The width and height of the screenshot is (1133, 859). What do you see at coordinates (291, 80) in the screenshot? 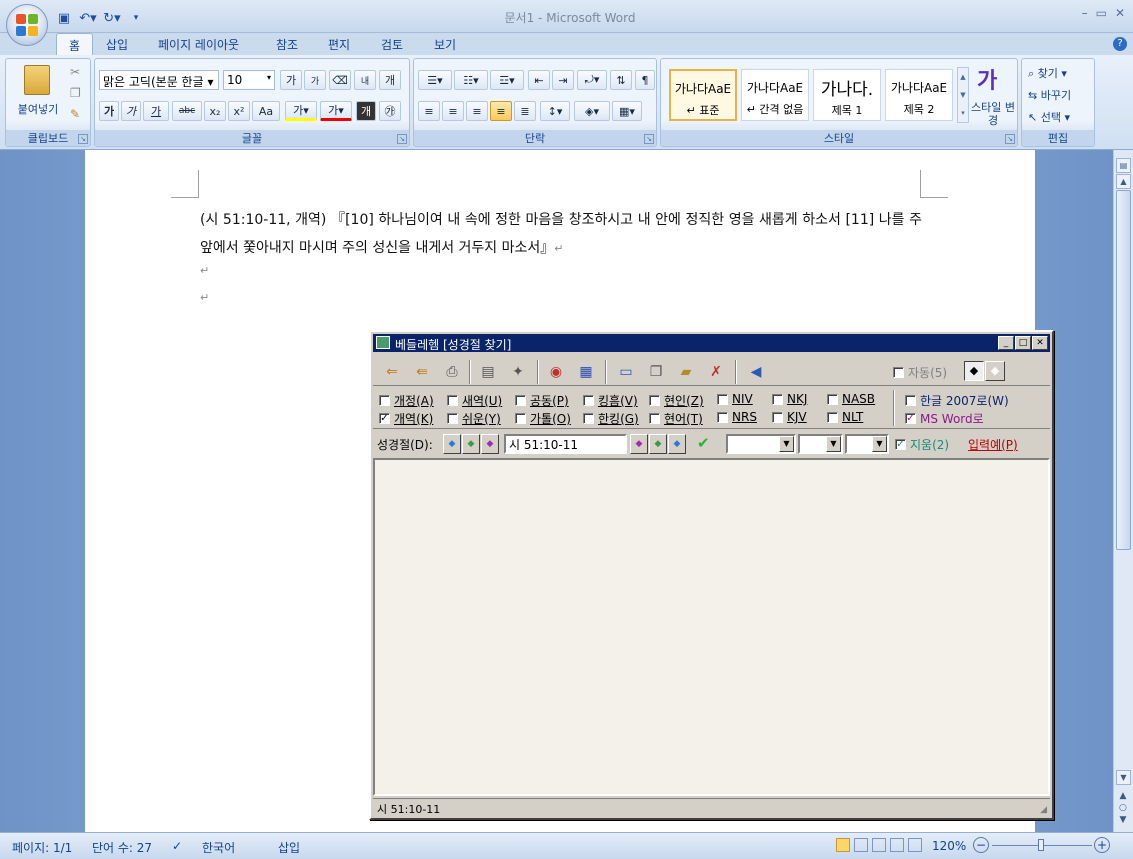
I see `grow-font-button: 가` at bounding box center [291, 80].